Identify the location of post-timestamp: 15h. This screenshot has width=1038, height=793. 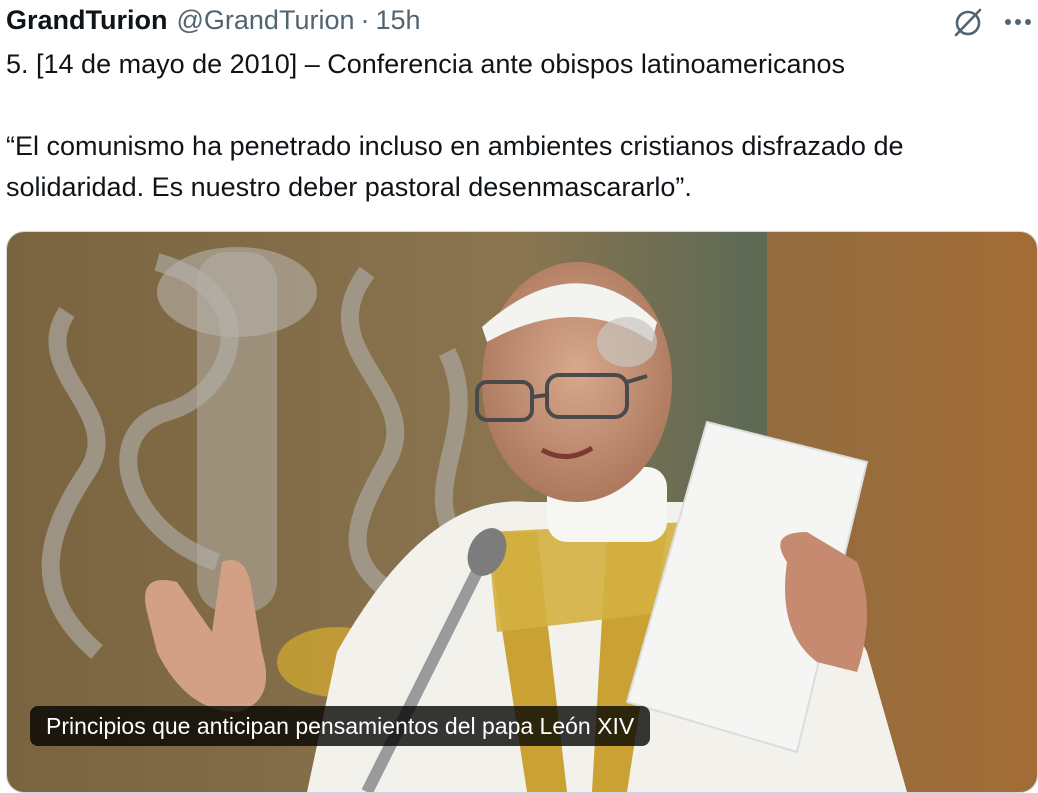
(397, 20).